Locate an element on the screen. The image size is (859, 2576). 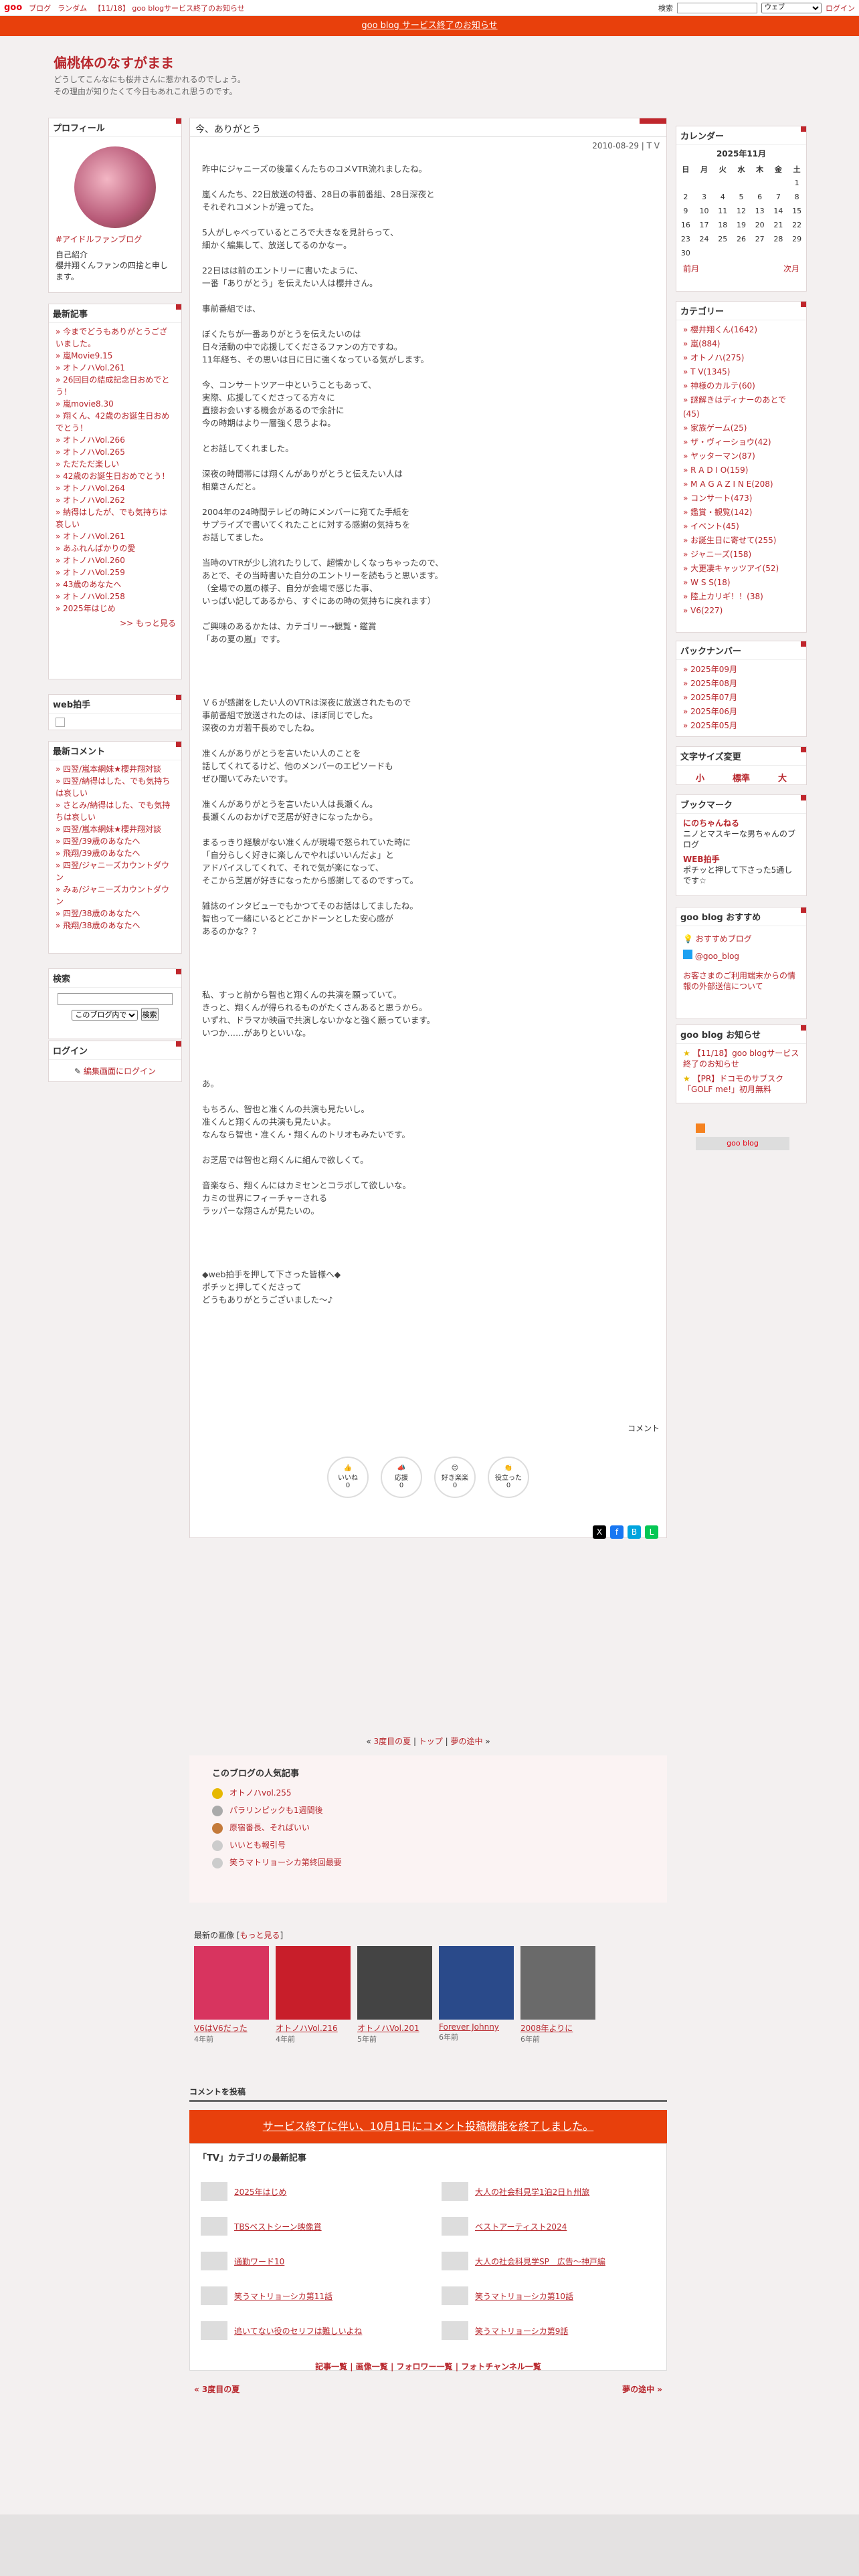
list-item: コンサート(473) is located at coordinates (741, 499).